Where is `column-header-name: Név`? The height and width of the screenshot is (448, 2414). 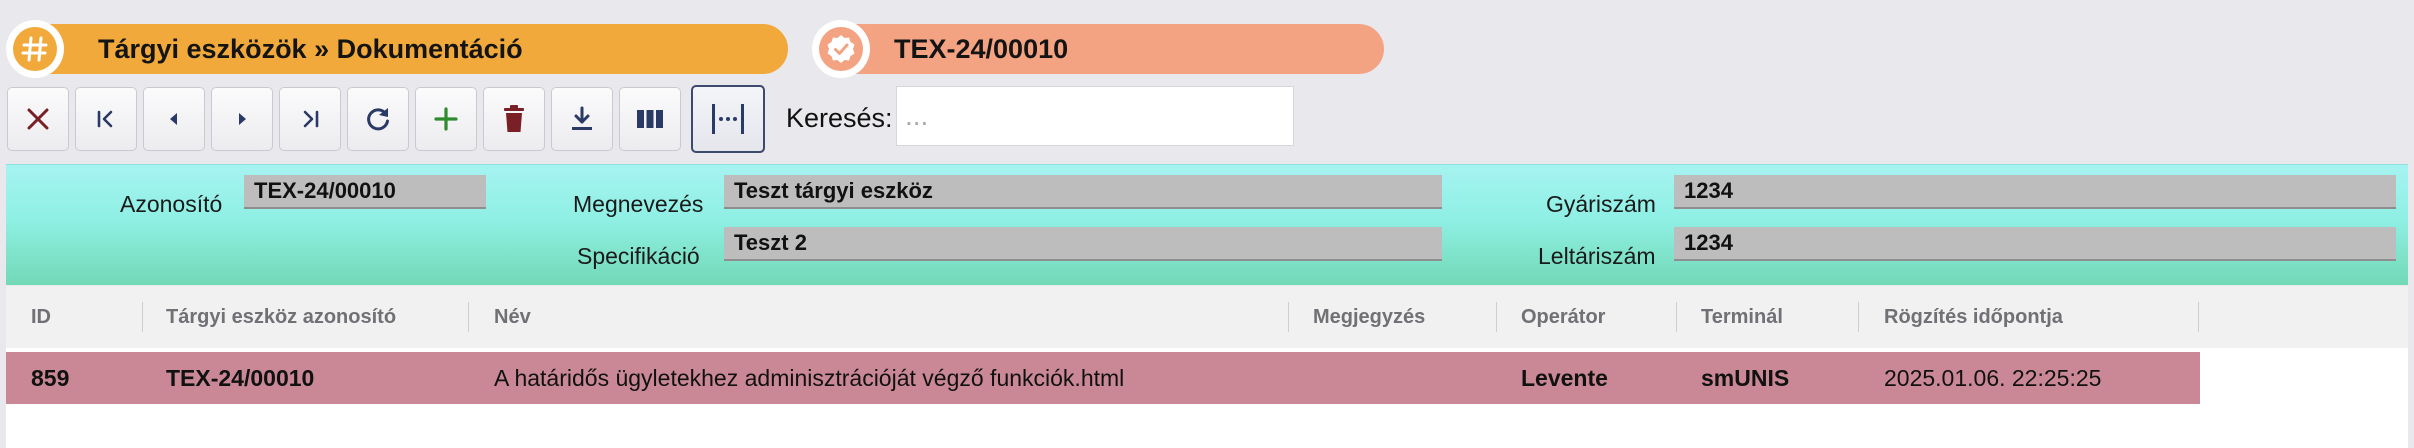 column-header-name: Név is located at coordinates (512, 317).